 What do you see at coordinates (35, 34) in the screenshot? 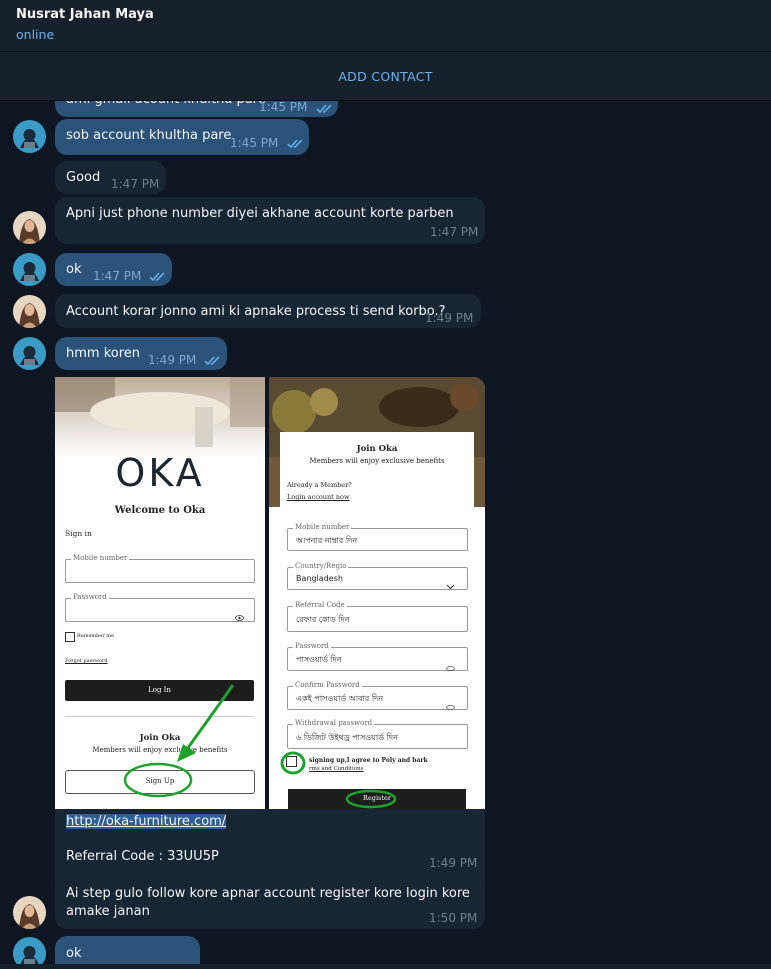
I see `contact-status: online` at bounding box center [35, 34].